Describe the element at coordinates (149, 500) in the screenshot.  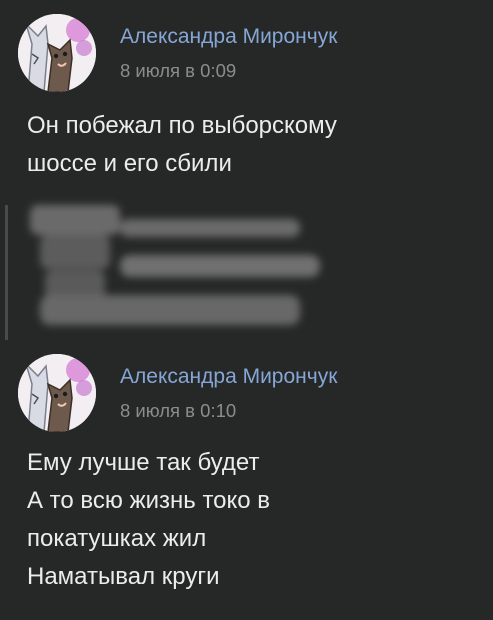
I see `comment-text-line: А то всю жизнь токо в` at that location.